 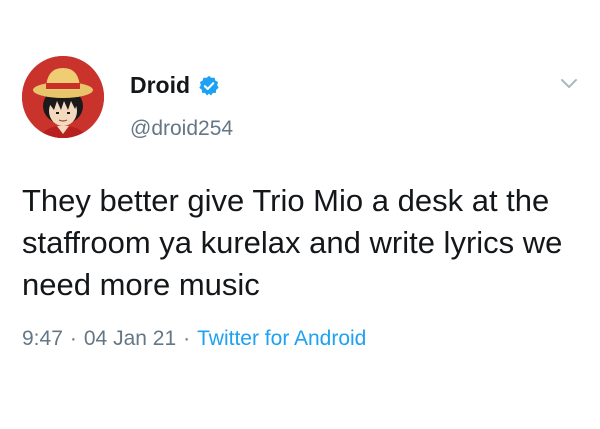 I want to click on chevron-down-icon, so click(x=569, y=84).